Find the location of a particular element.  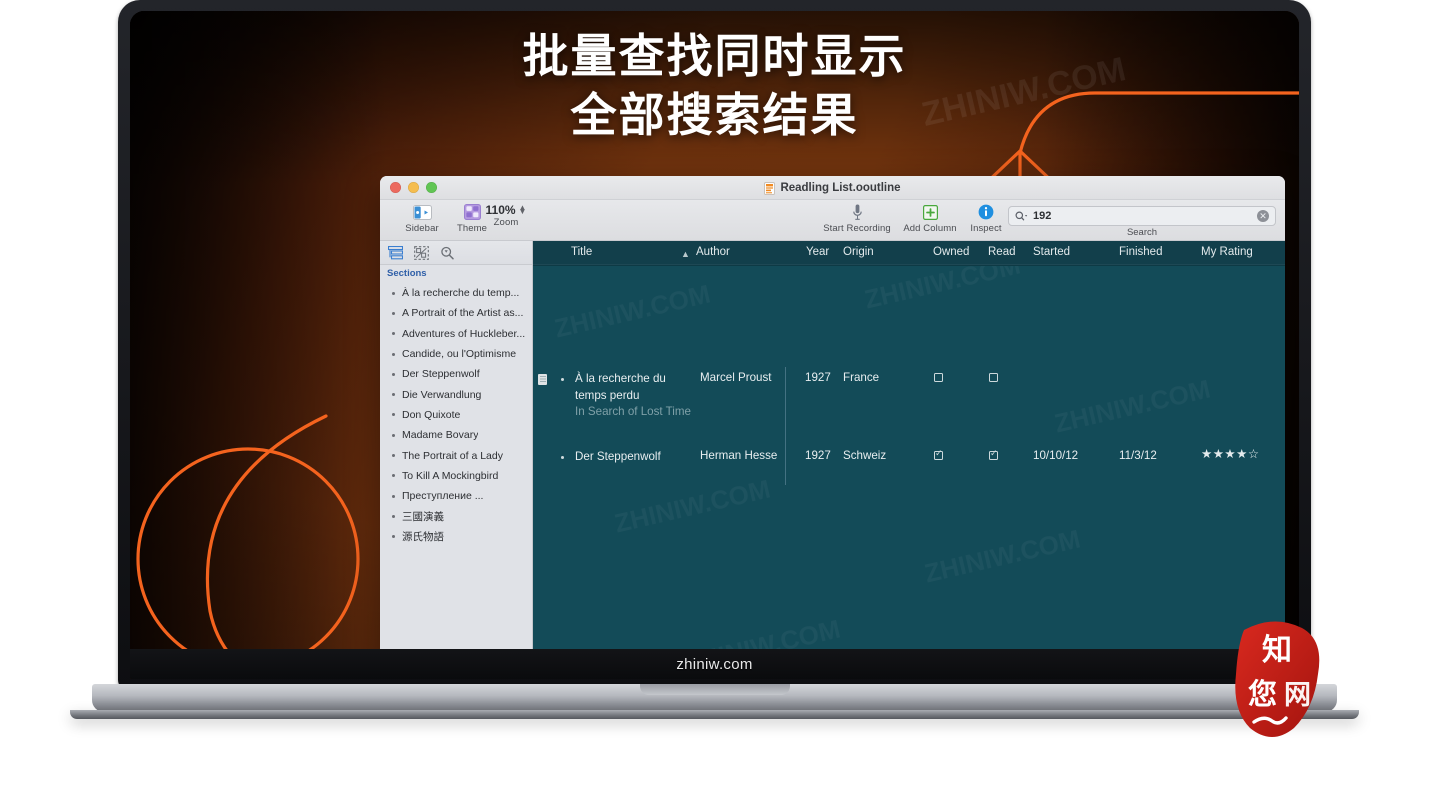

sidebar-item: Die Verwandlung is located at coordinates (456, 394).